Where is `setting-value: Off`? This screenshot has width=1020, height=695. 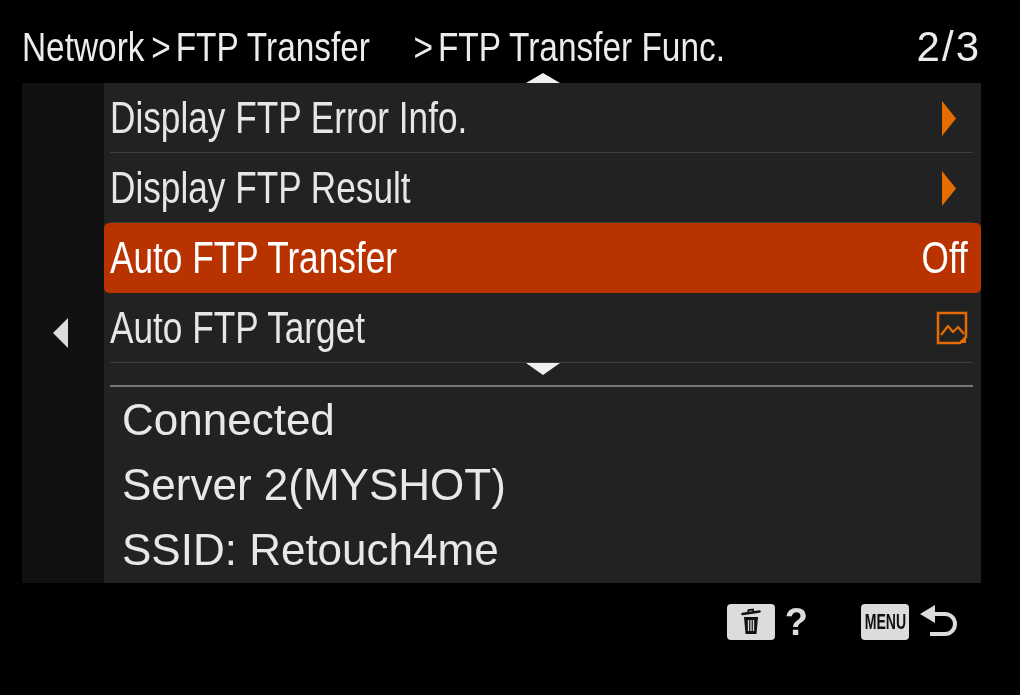
setting-value: Off is located at coordinates (944, 258).